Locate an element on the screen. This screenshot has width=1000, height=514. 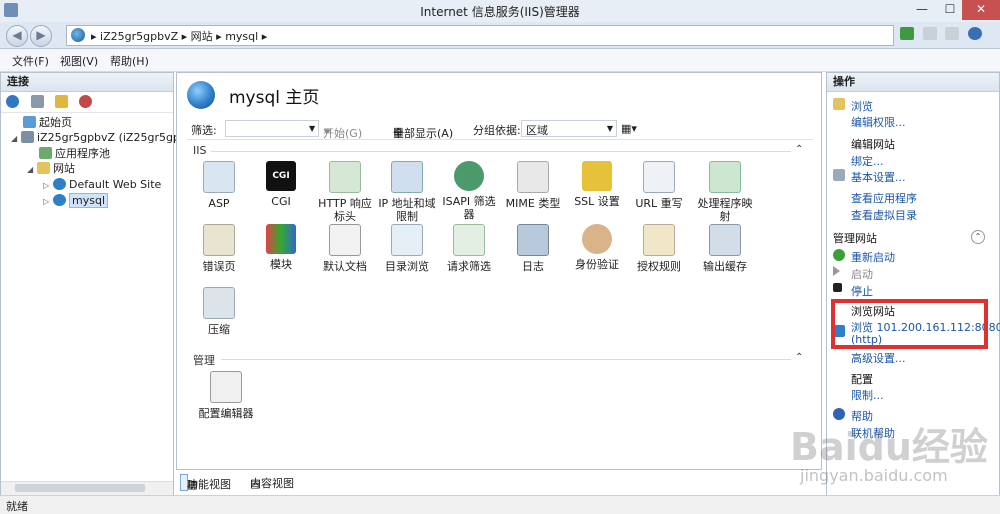
home-icon is located at coordinates (952, 33).